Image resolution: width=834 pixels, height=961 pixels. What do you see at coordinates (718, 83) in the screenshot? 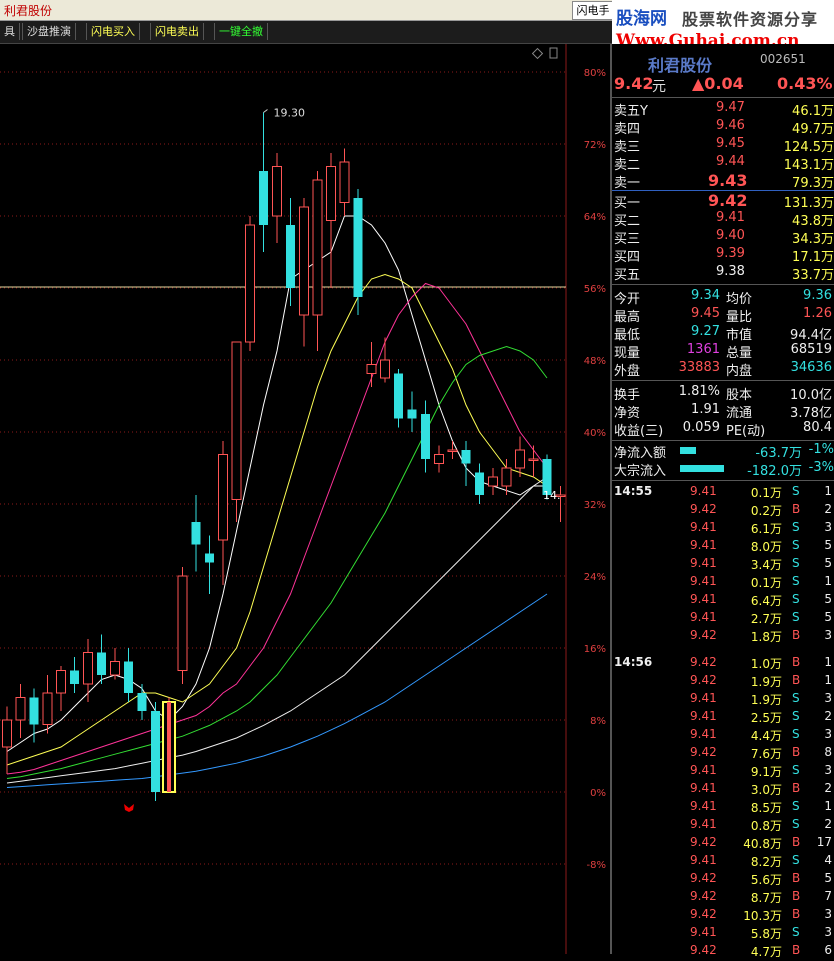
I see `price-change: ▲0.04` at bounding box center [718, 83].